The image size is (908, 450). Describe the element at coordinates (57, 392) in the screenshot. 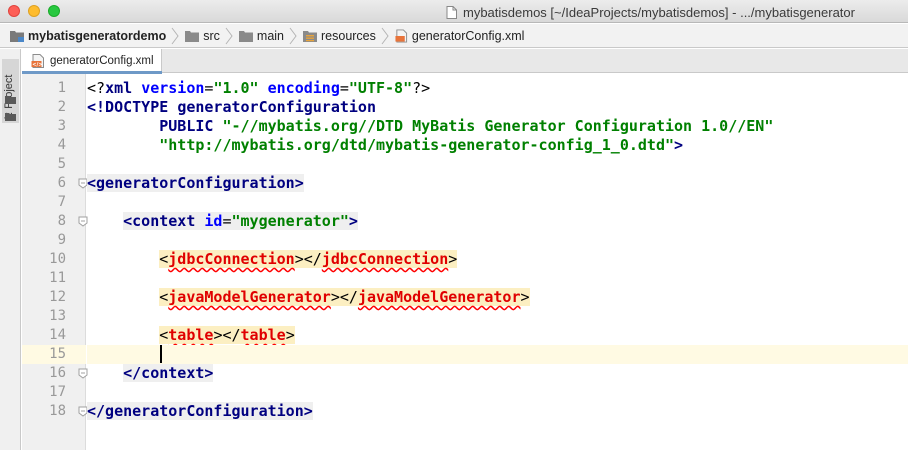

I see `line-number: 17` at that location.